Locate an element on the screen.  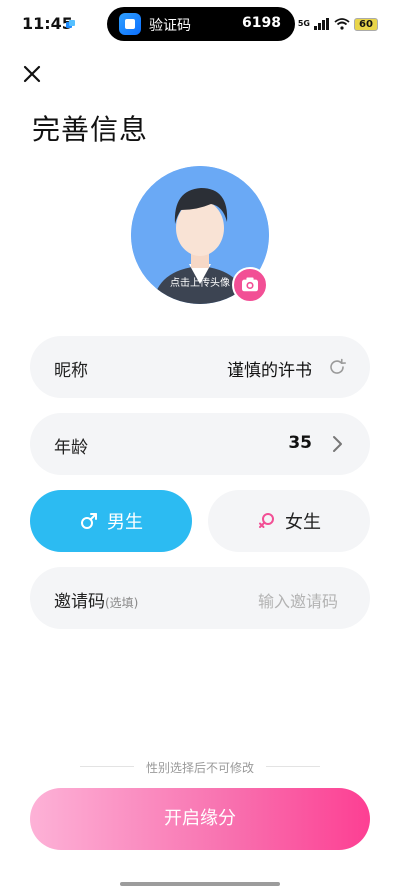
network-type: 5G is located at coordinates (303, 23).